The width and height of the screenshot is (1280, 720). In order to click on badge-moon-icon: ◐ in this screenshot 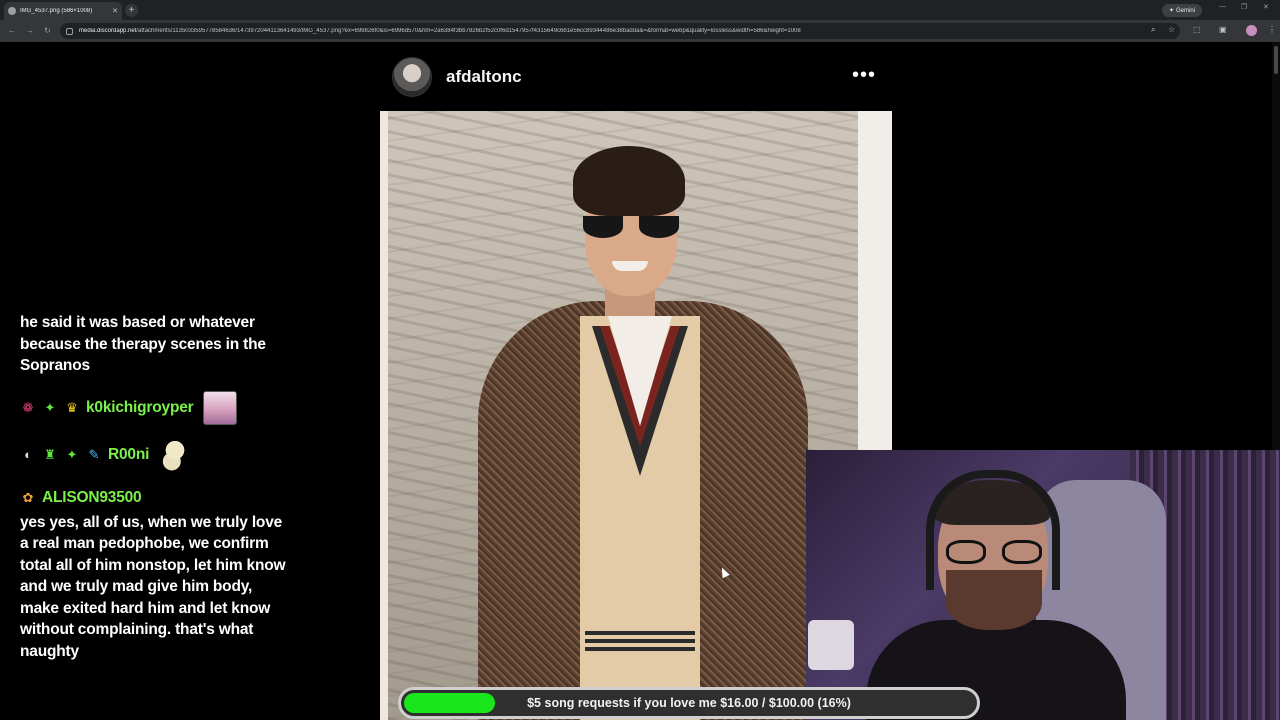, I will do `click(28, 454)`.